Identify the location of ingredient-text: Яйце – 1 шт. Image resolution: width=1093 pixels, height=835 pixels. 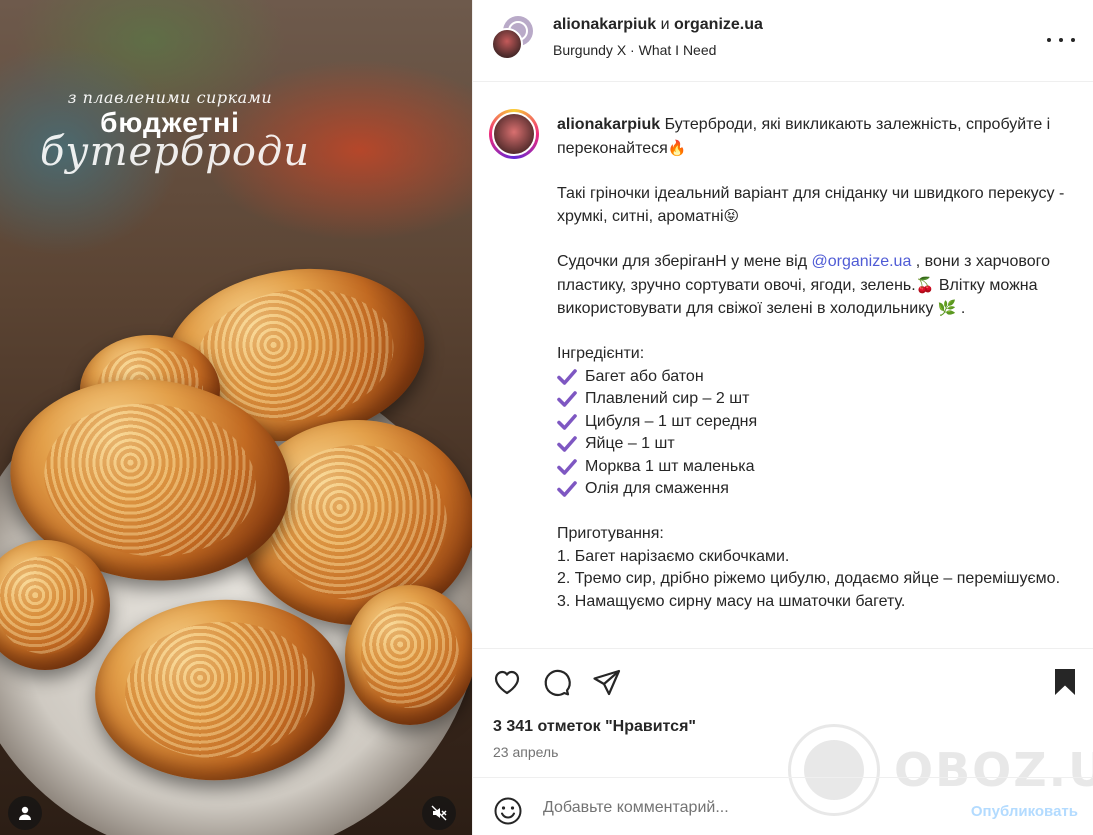
(630, 443).